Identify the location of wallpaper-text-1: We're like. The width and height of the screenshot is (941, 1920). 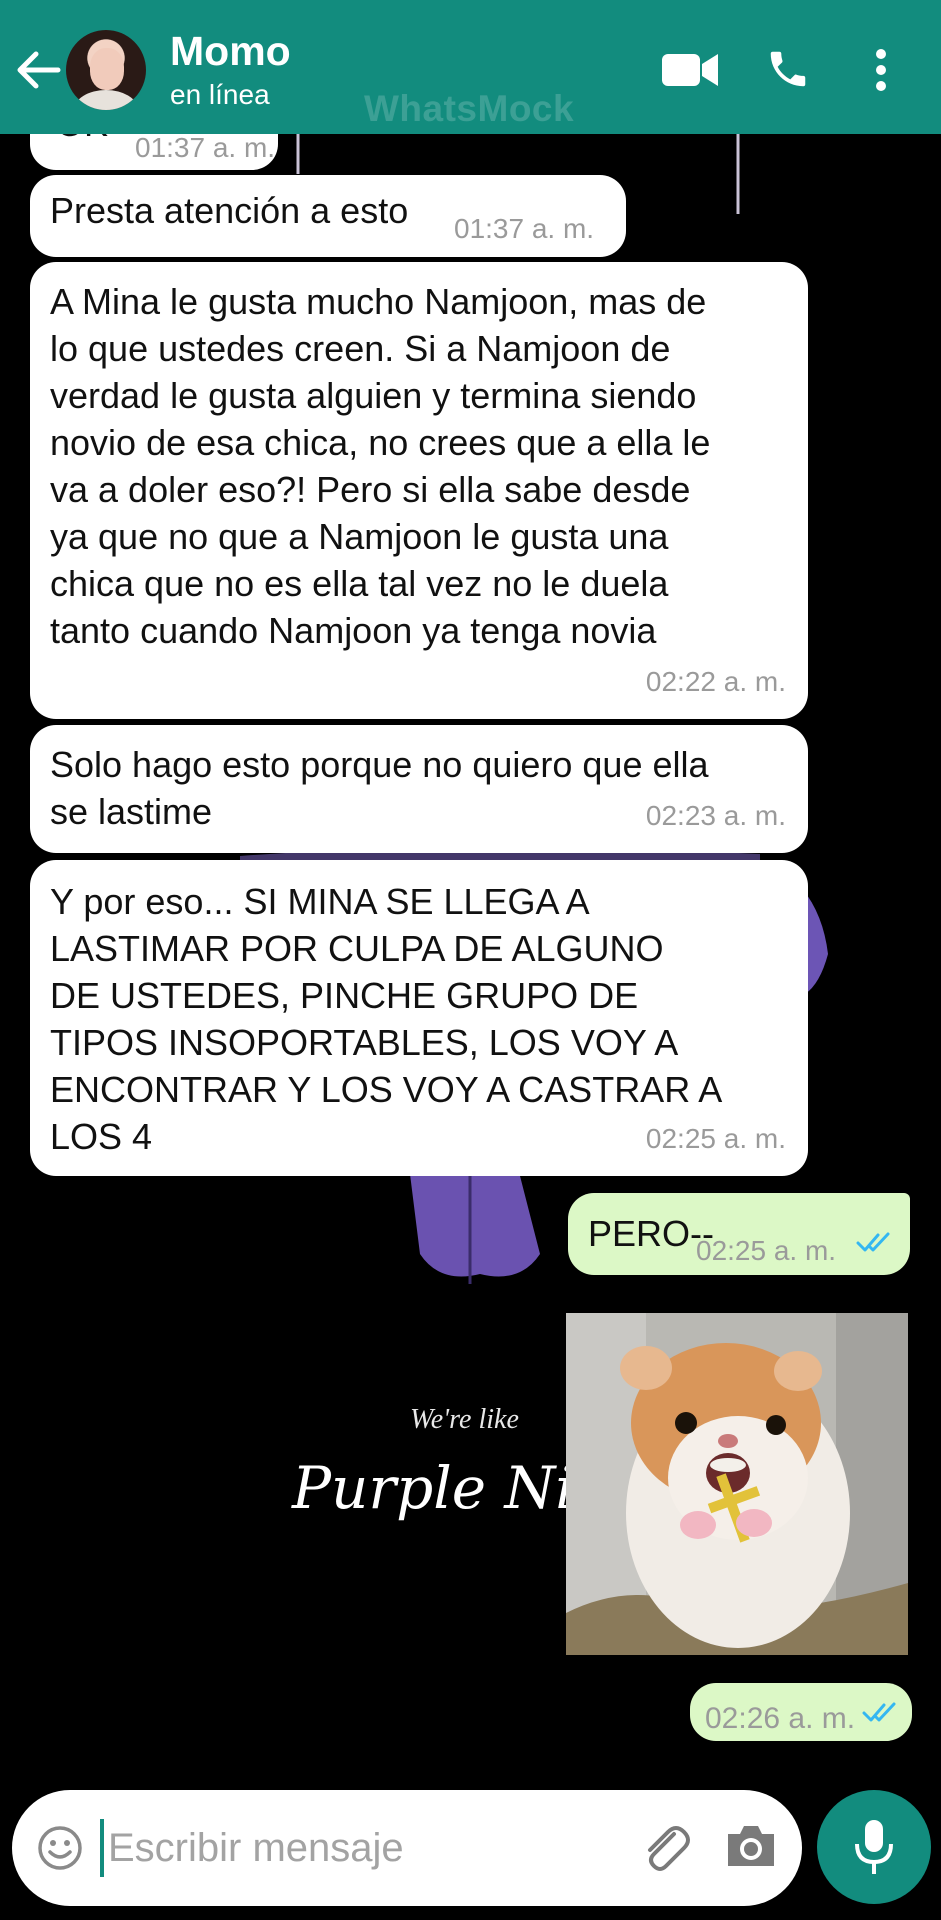
(464, 1419).